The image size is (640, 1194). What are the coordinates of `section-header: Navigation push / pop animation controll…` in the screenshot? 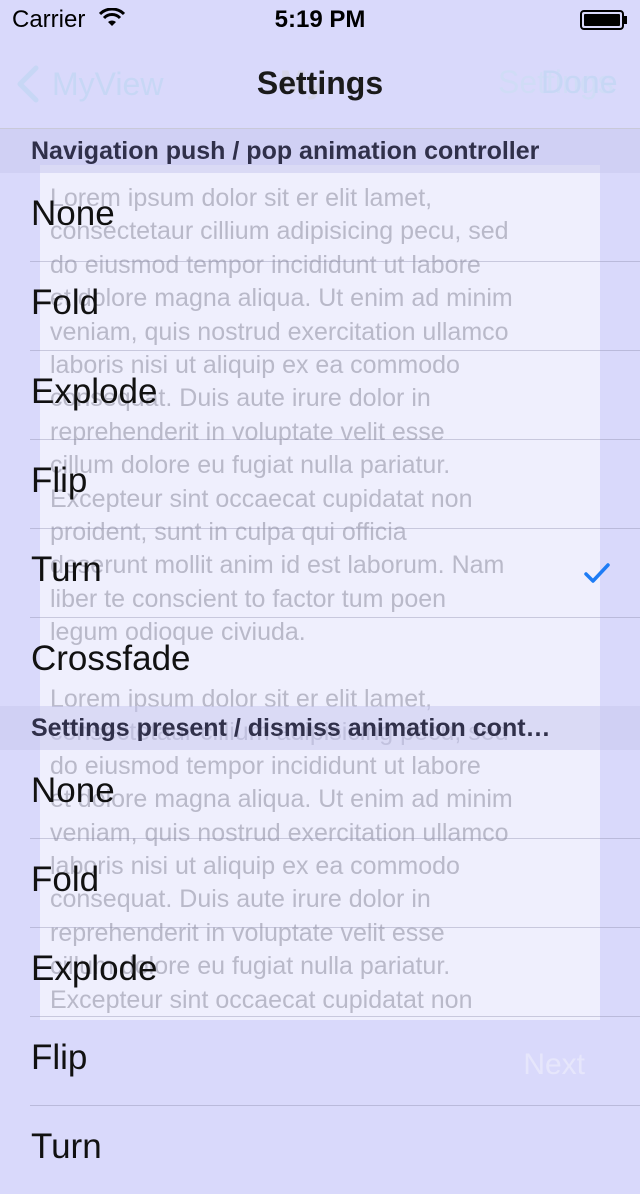 It's located at (320, 151).